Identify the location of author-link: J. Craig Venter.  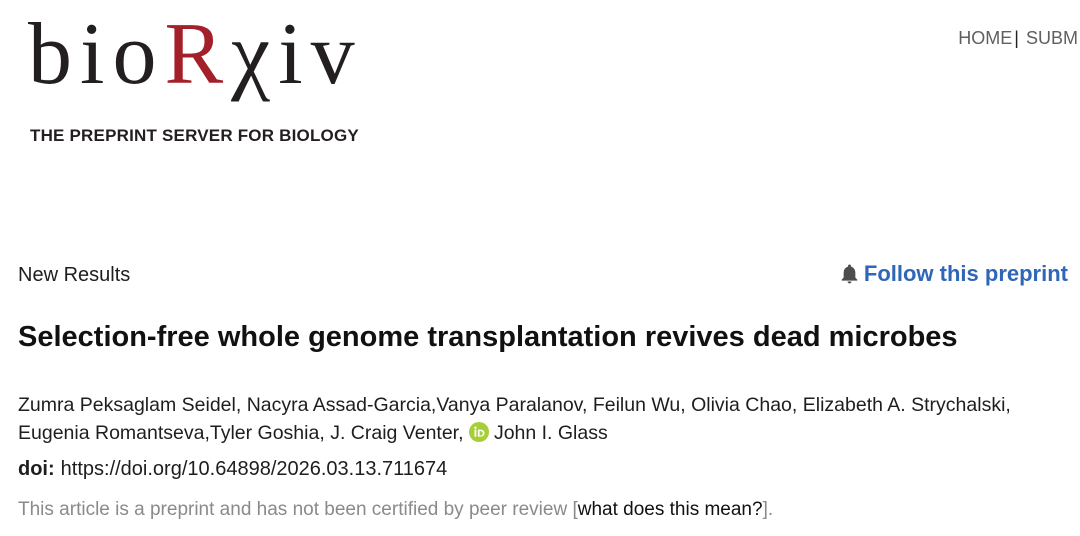
(394, 433).